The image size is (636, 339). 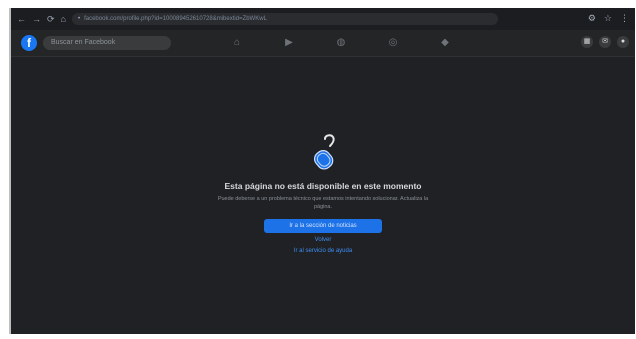 I want to click on messenger-icon: ✉, so click(x=605, y=42).